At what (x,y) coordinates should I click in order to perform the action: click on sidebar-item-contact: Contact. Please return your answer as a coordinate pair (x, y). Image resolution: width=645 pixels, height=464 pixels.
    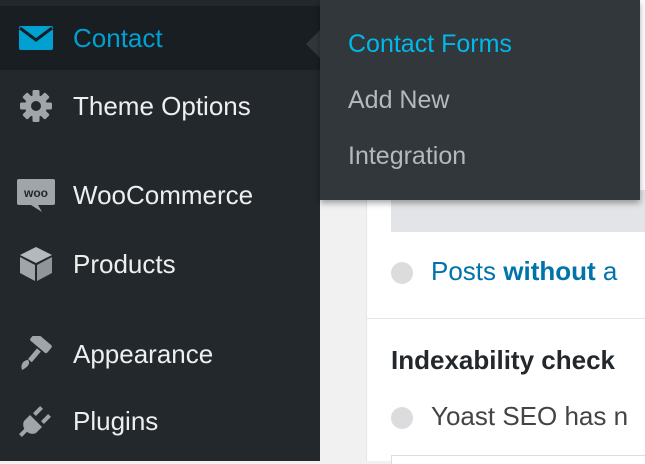
    Looking at the image, I should click on (160, 38).